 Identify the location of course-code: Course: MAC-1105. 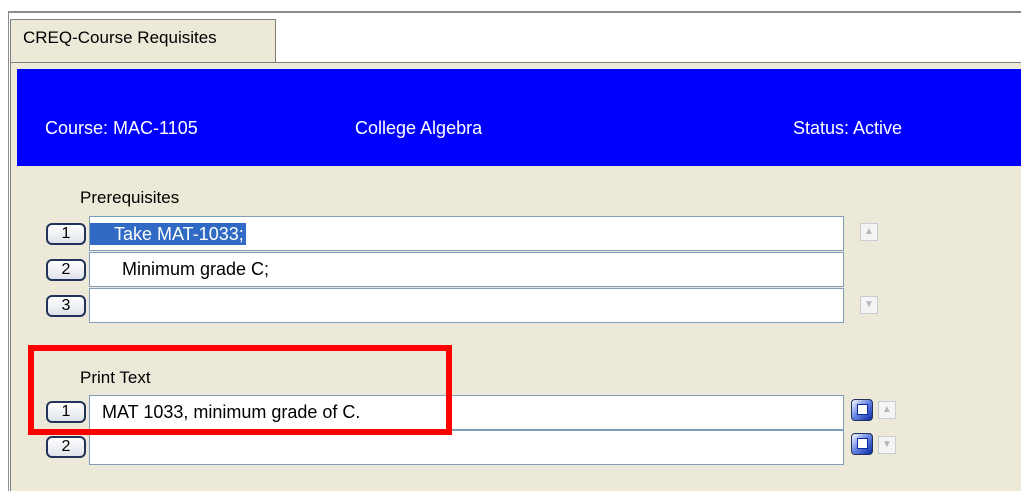
(121, 128).